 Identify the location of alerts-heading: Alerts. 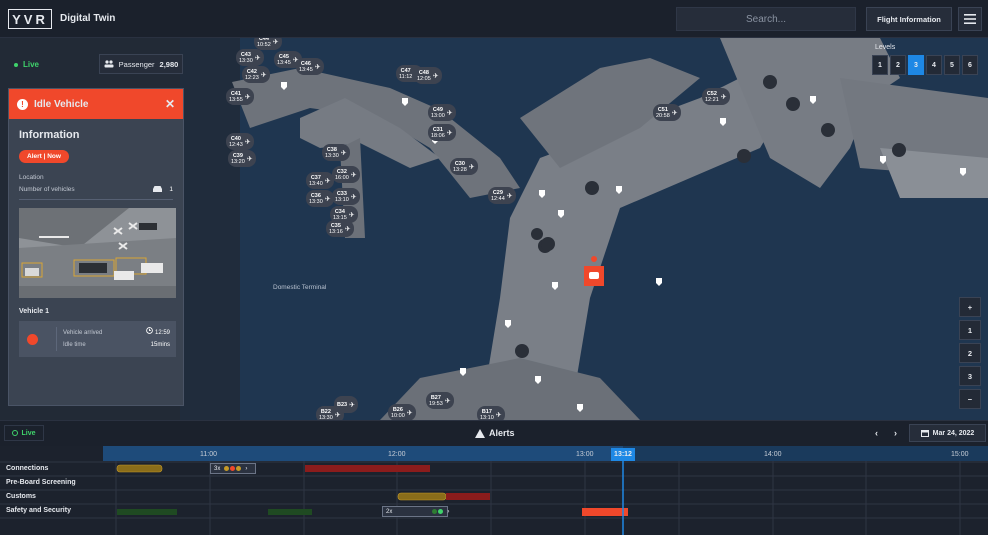
(495, 433).